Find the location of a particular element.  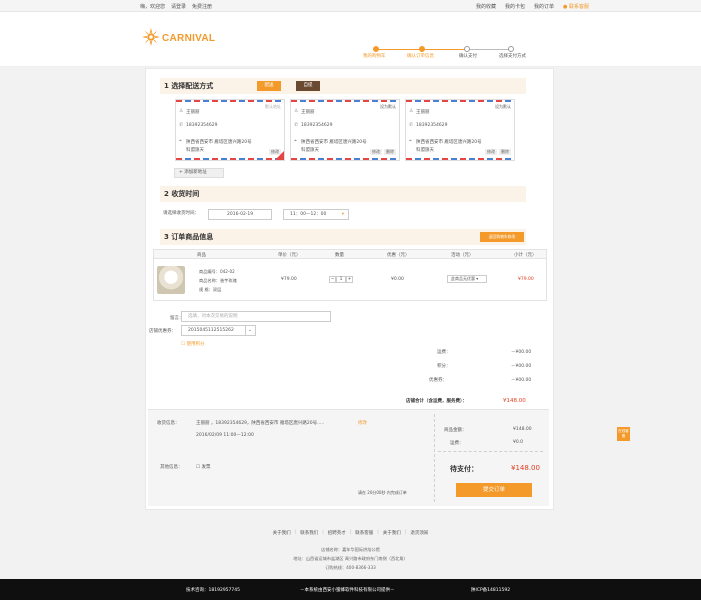

logo: CARNIVAL is located at coordinates (182, 39).